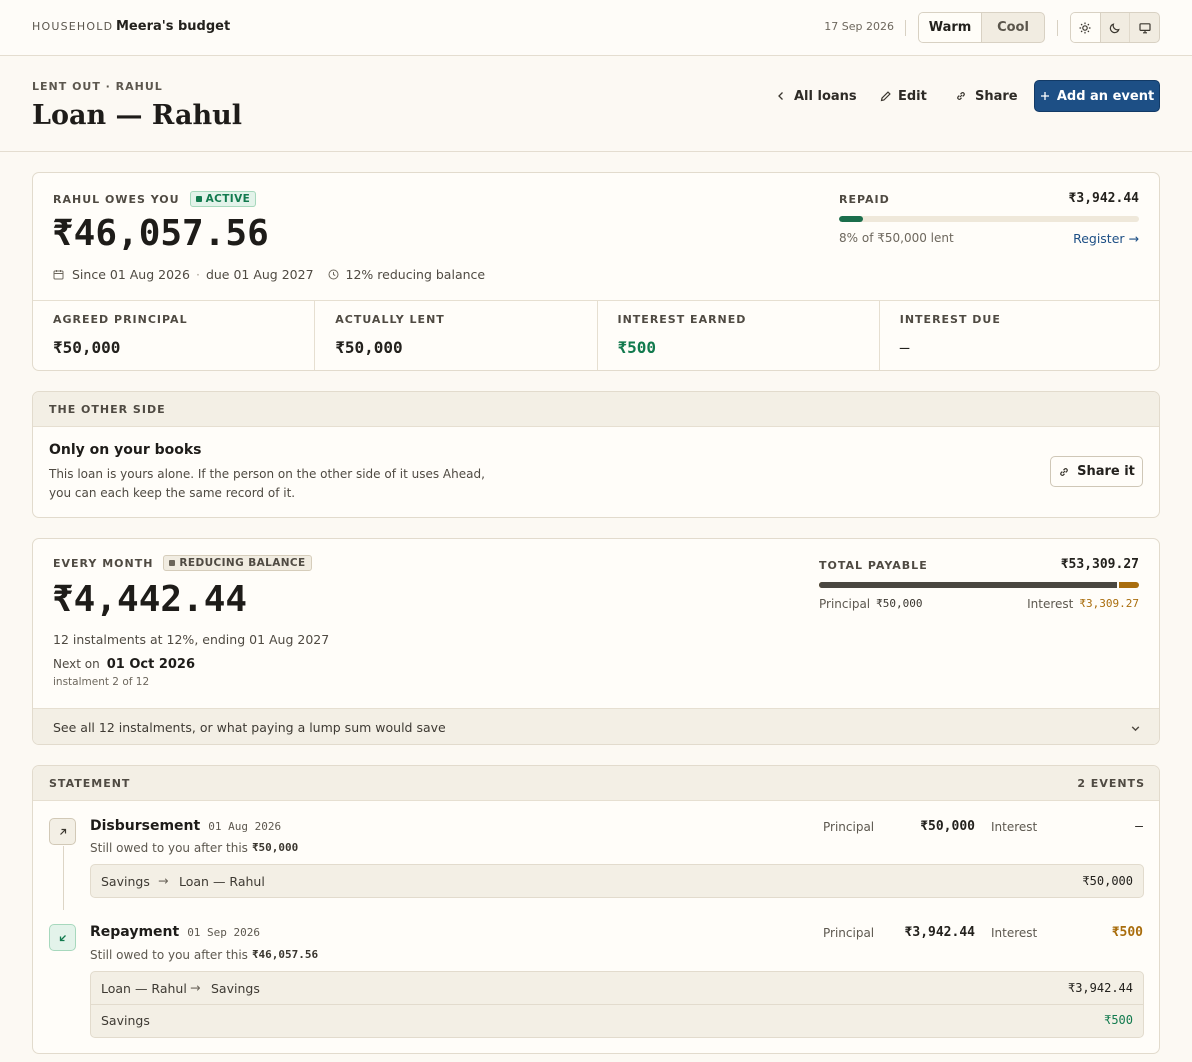 The image size is (1192, 1062). What do you see at coordinates (1097, 96) in the screenshot?
I see `add-event-button: Add an event` at bounding box center [1097, 96].